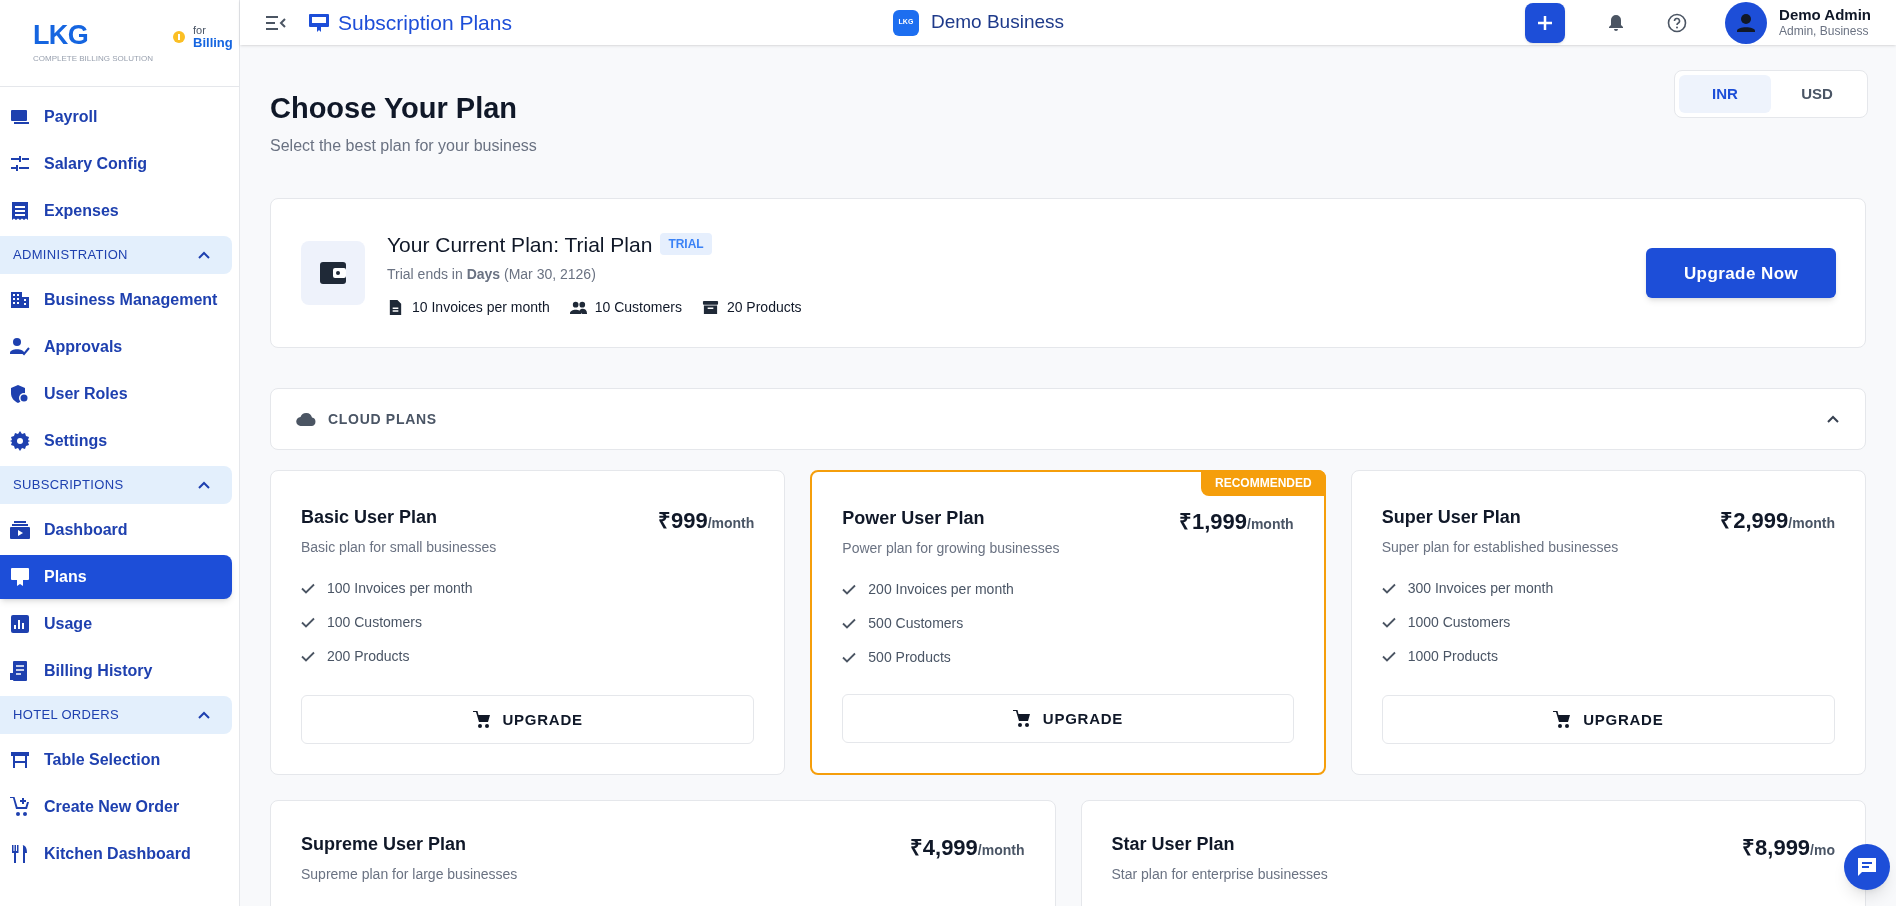  I want to click on cart-plus-icon, so click(20, 806).